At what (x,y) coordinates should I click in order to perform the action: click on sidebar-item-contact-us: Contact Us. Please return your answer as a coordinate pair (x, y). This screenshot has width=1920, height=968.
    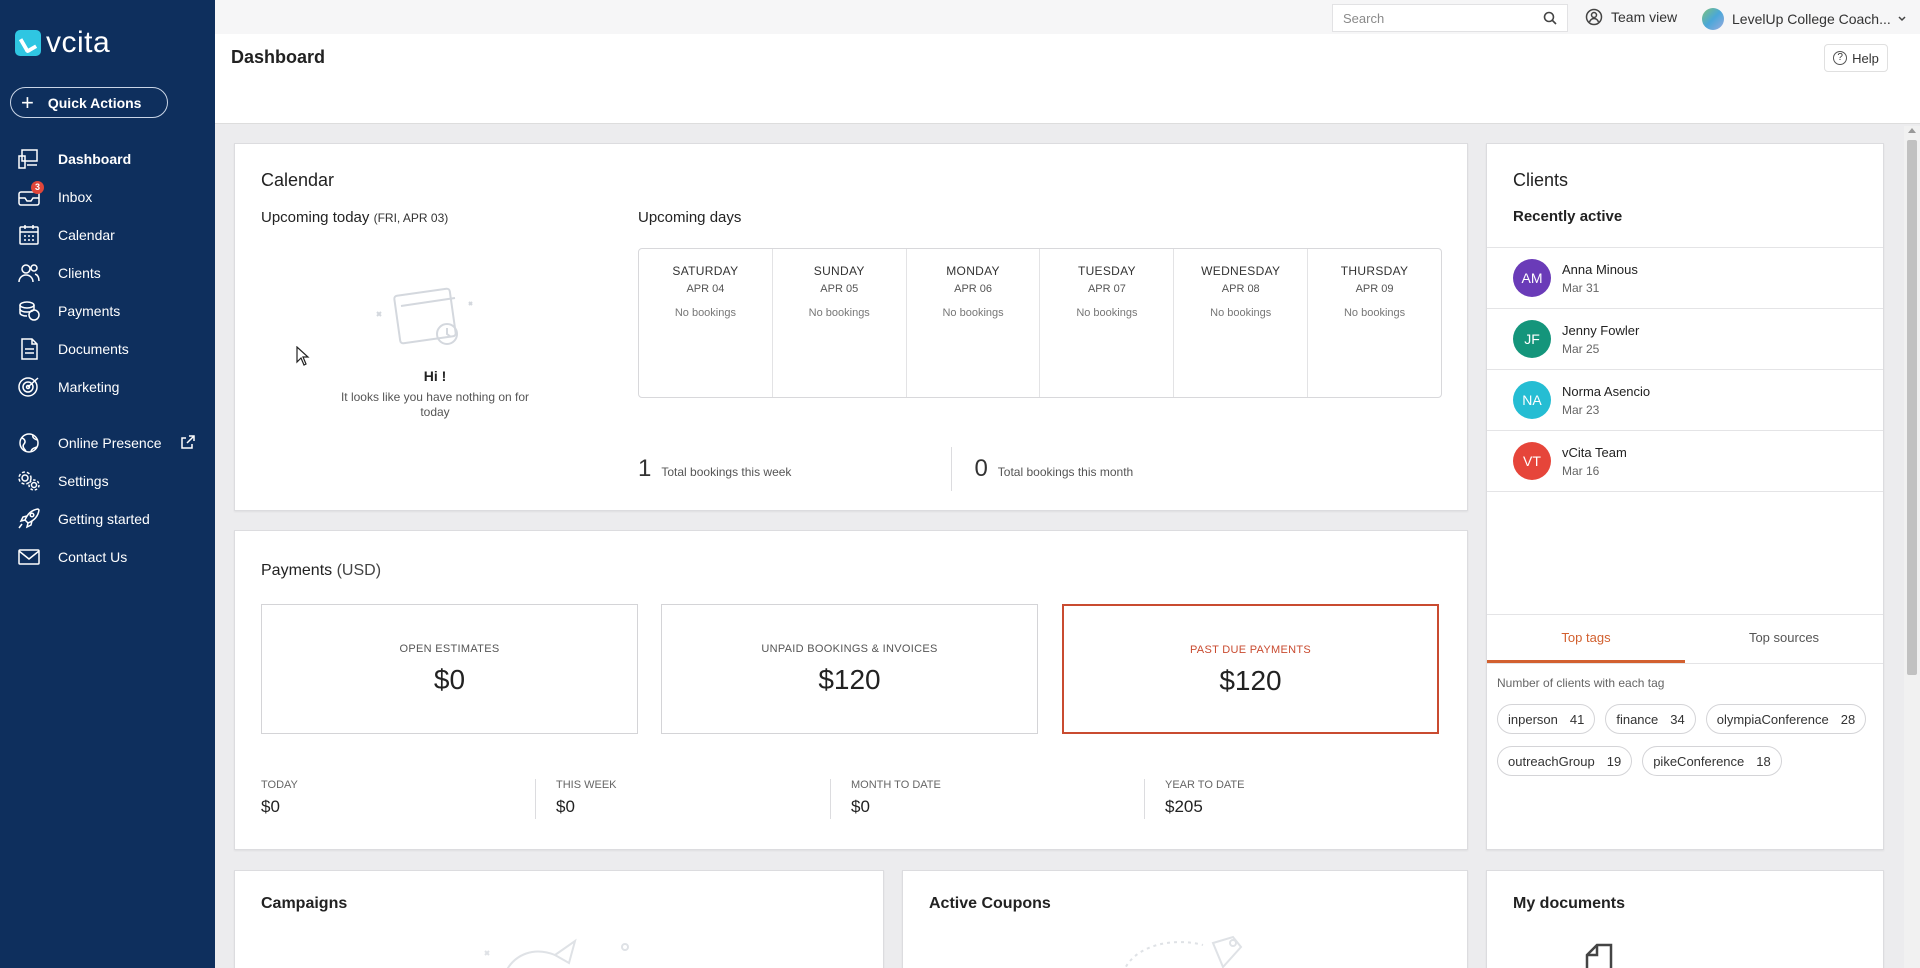
    Looking at the image, I should click on (107, 557).